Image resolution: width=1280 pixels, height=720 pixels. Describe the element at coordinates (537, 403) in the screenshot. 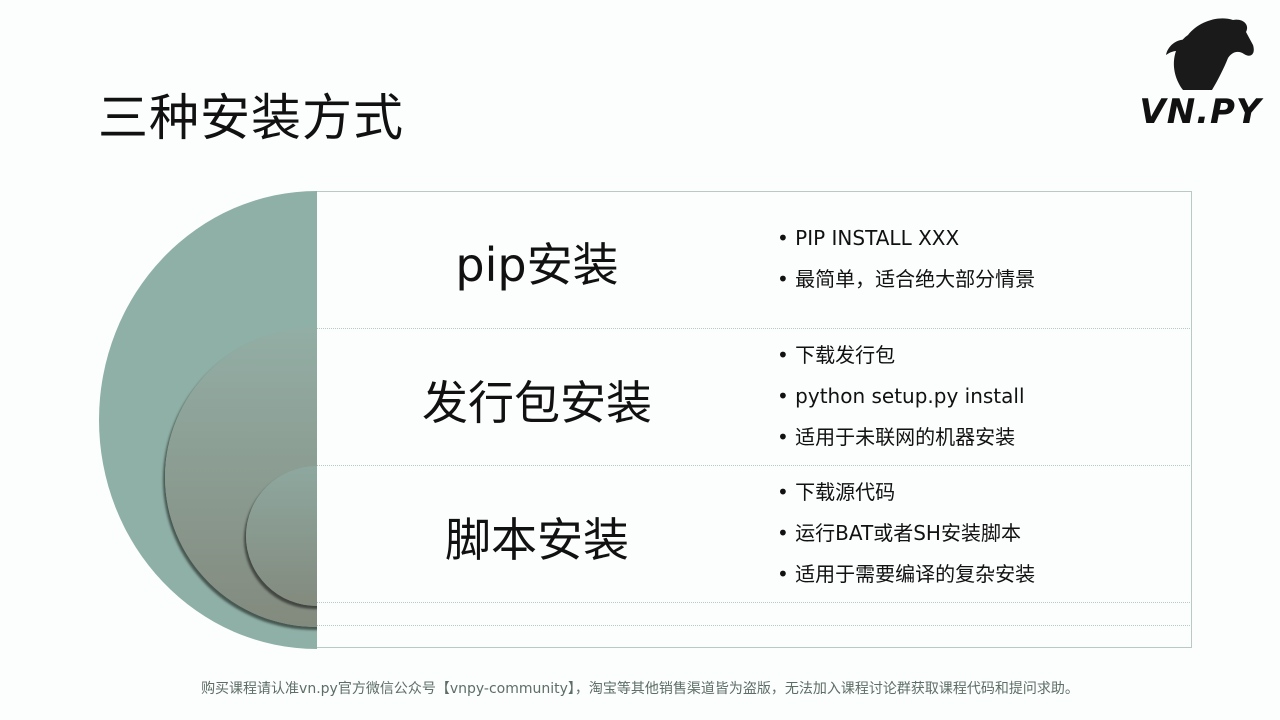

I see `row-title: 发行包安装` at that location.